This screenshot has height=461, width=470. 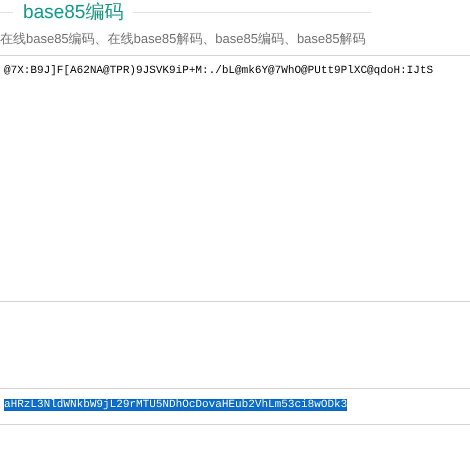 I want to click on keywords-text: 在线base85编码、在线base85解码、base85编码、base85解码, so click(x=183, y=39).